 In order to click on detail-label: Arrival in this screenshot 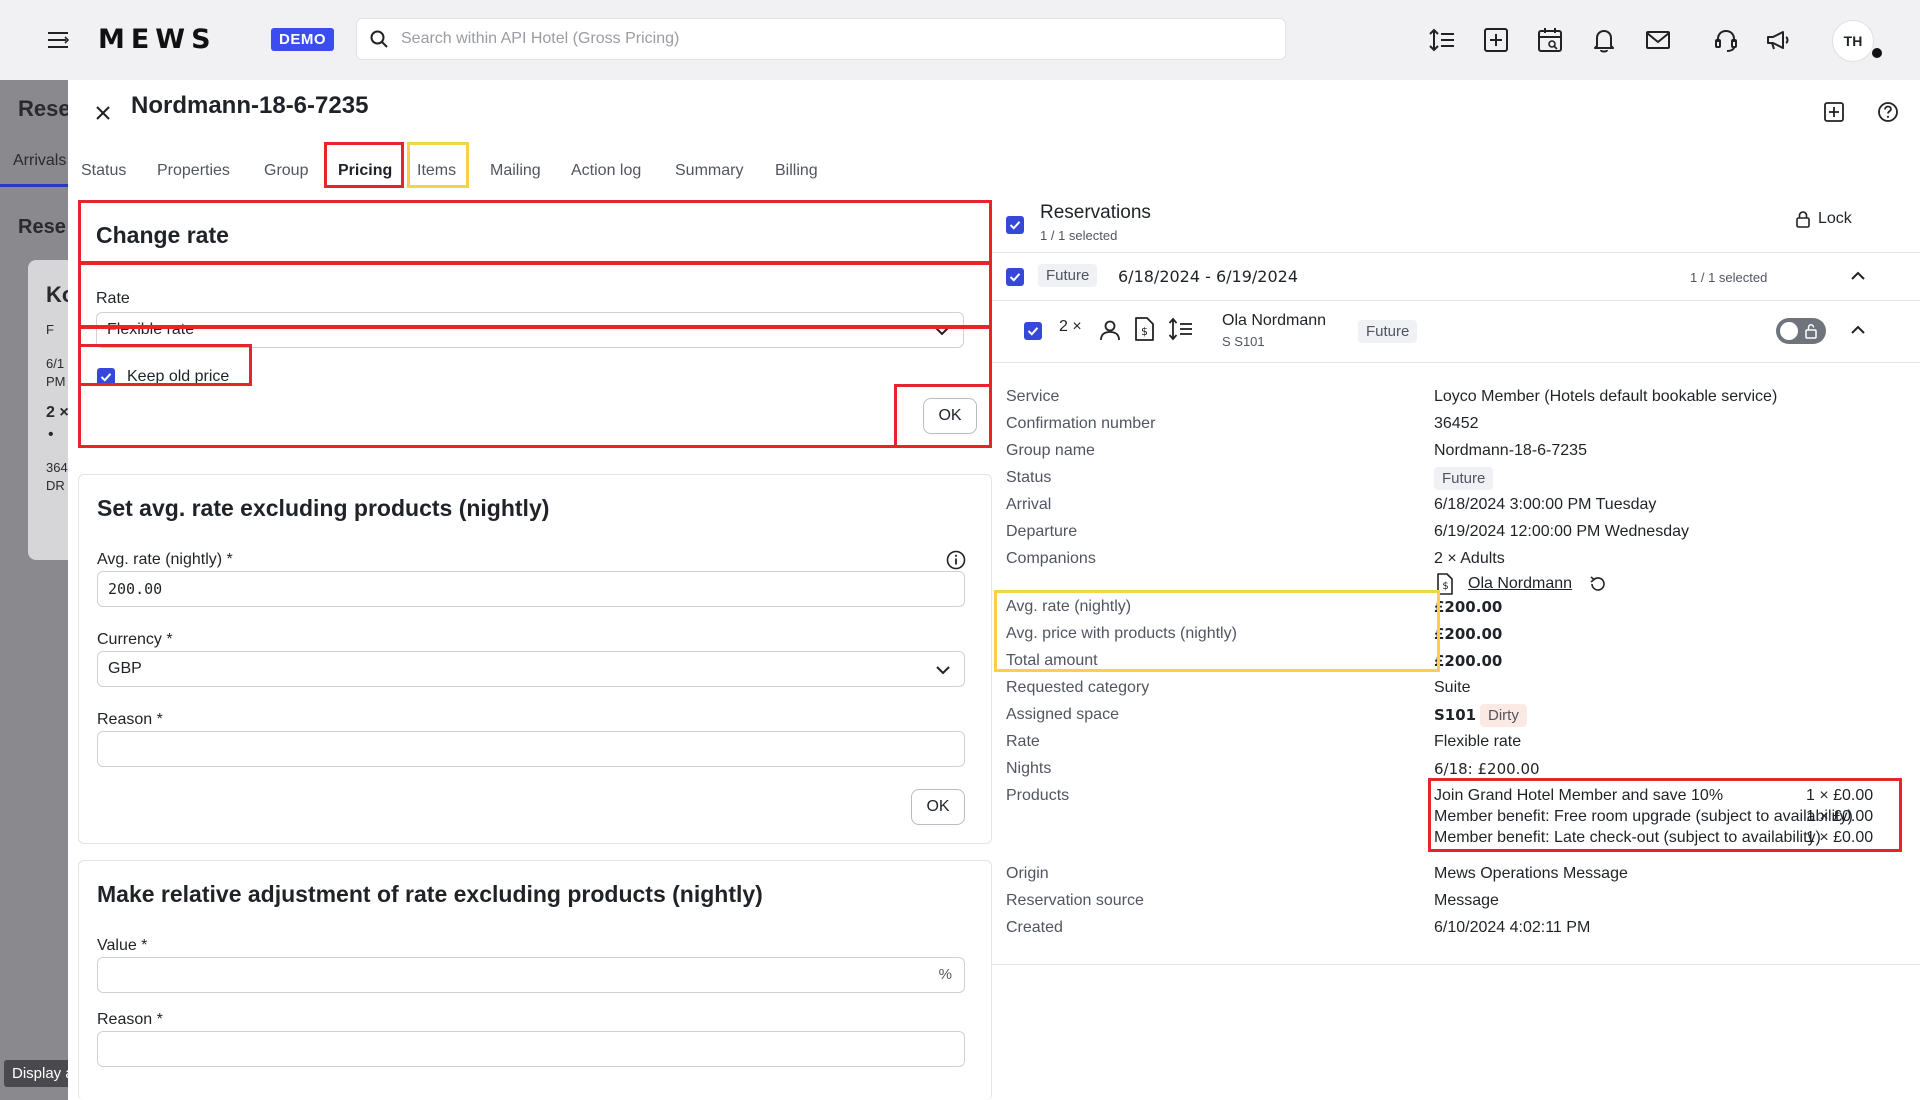, I will do `click(1029, 504)`.